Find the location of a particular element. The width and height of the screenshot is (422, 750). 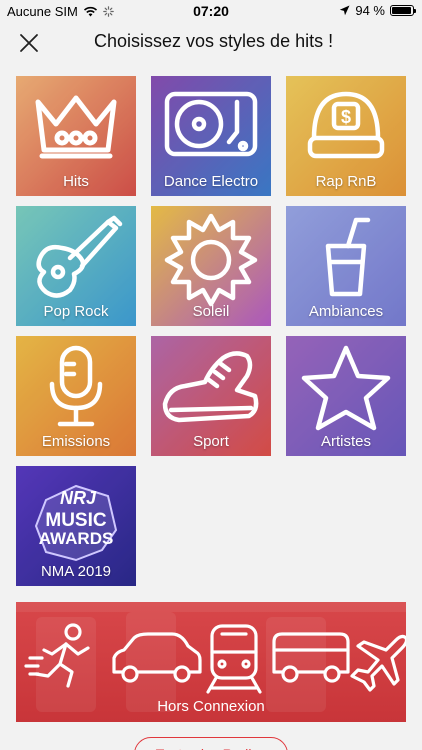

svg-text: MUSIC is located at coordinates (76, 520).